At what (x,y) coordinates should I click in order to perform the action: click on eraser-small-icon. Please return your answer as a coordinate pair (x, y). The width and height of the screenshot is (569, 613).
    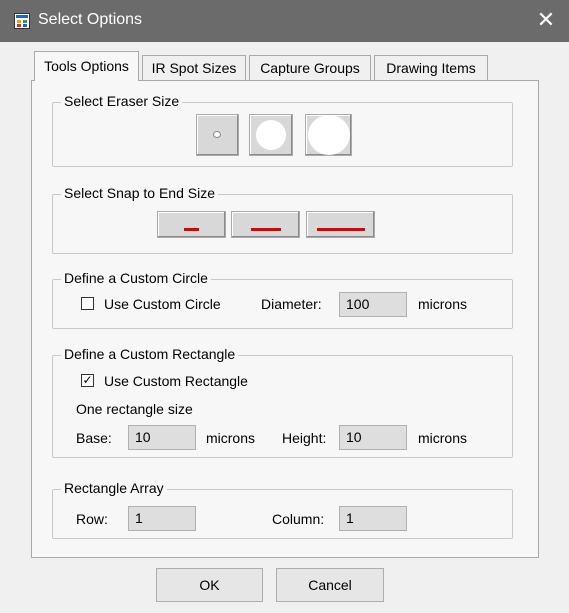
    Looking at the image, I should click on (217, 134).